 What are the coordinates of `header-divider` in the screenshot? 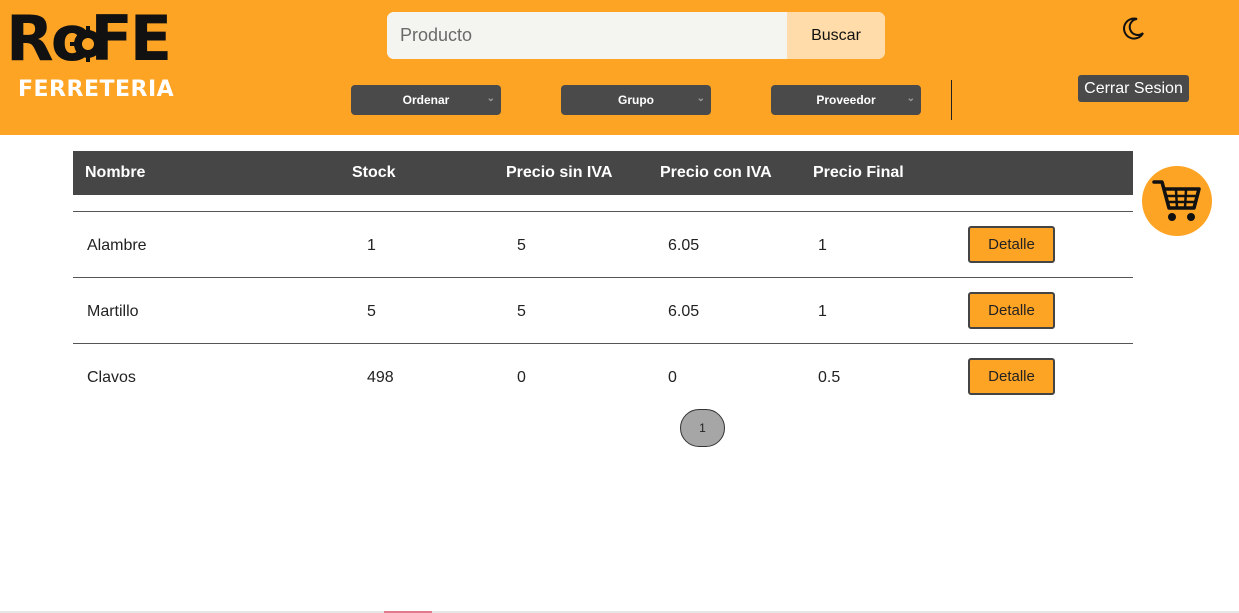 It's located at (951, 100).